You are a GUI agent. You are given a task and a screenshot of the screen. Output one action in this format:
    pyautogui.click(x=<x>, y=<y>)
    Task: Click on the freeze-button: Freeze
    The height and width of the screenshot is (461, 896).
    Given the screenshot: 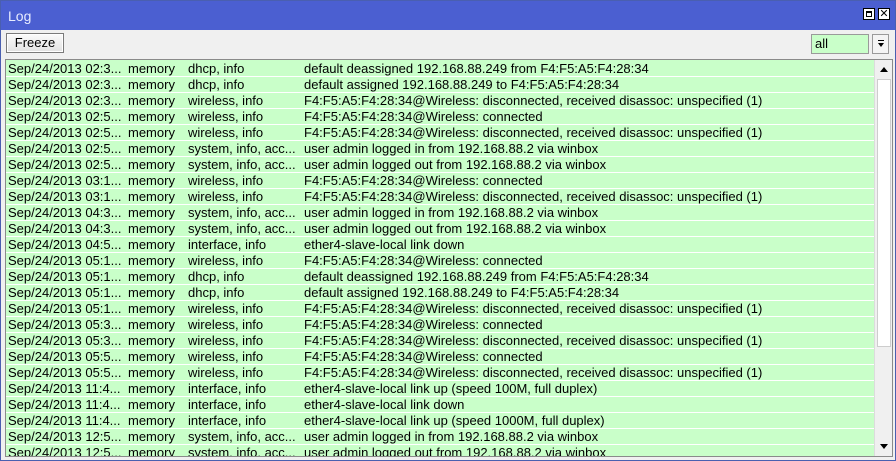 What is the action you would take?
    pyautogui.click(x=35, y=43)
    